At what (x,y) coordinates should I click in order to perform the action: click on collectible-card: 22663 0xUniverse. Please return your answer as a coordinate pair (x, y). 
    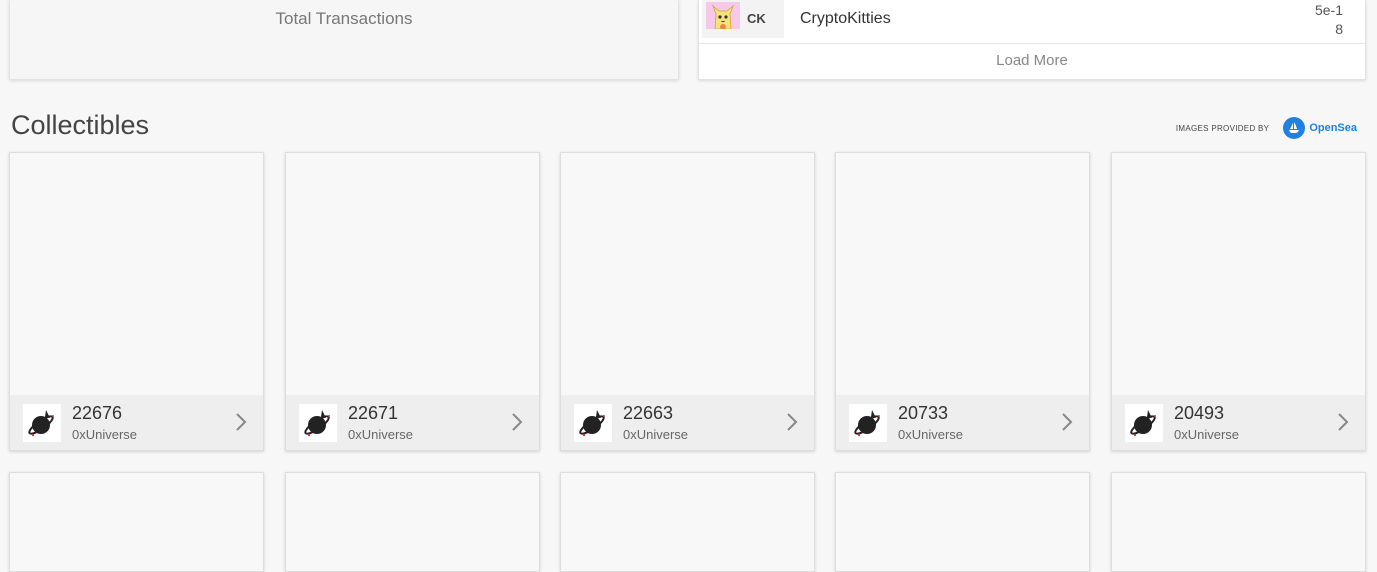
    Looking at the image, I should click on (687, 301).